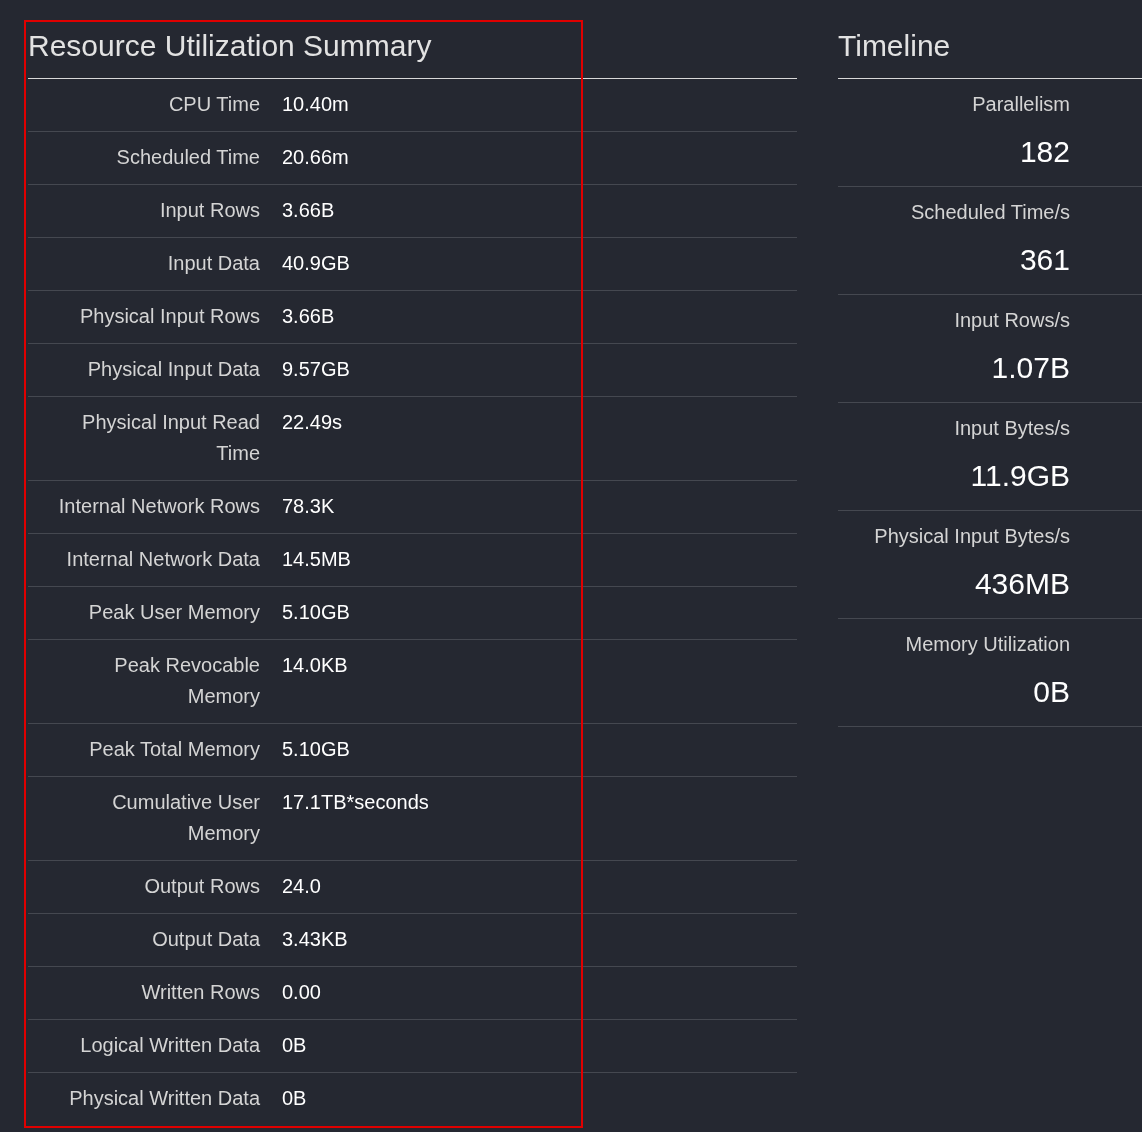  I want to click on metric-value: 14.5MB, so click(316, 559).